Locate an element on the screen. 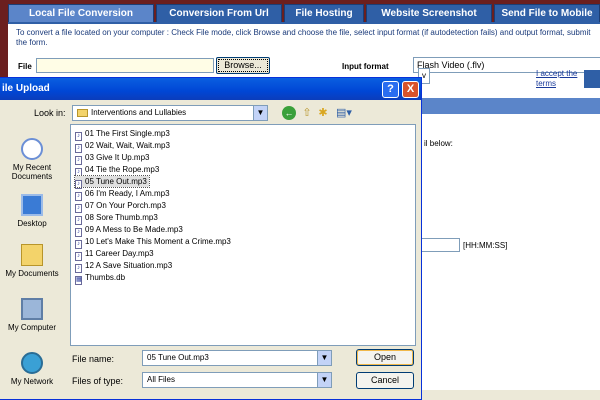 This screenshot has height=400, width=600. time-input is located at coordinates (440, 245).